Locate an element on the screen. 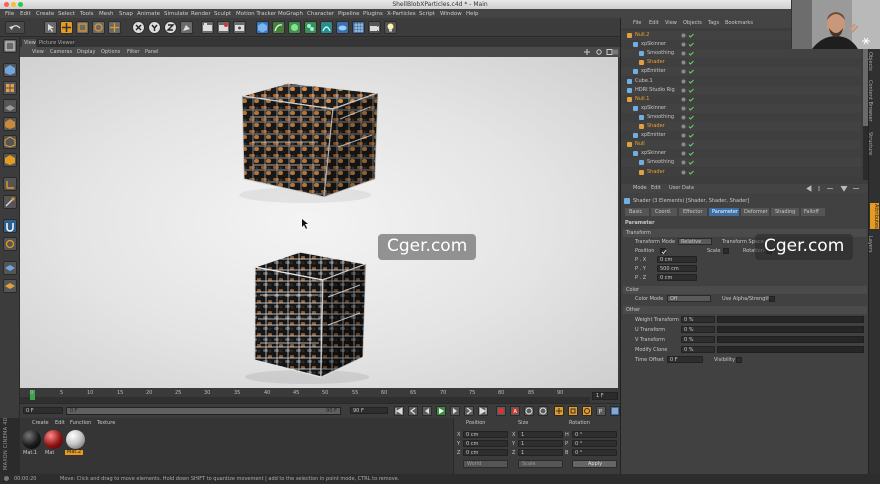 This screenshot has width=880, height=495. mograph-cloner-icon is located at coordinates (310, 27).